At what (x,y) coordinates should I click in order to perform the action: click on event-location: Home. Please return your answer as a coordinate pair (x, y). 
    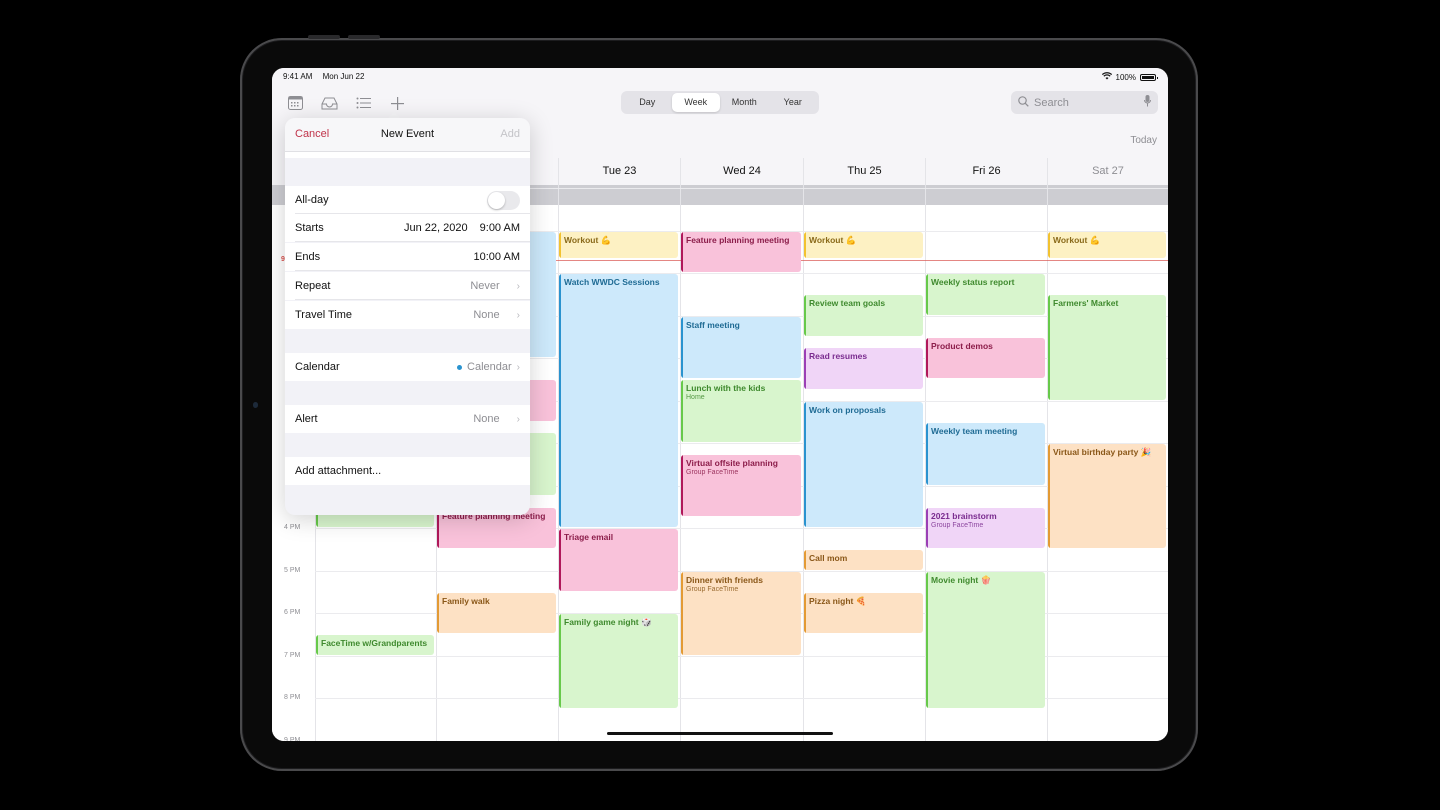
    Looking at the image, I should click on (695, 398).